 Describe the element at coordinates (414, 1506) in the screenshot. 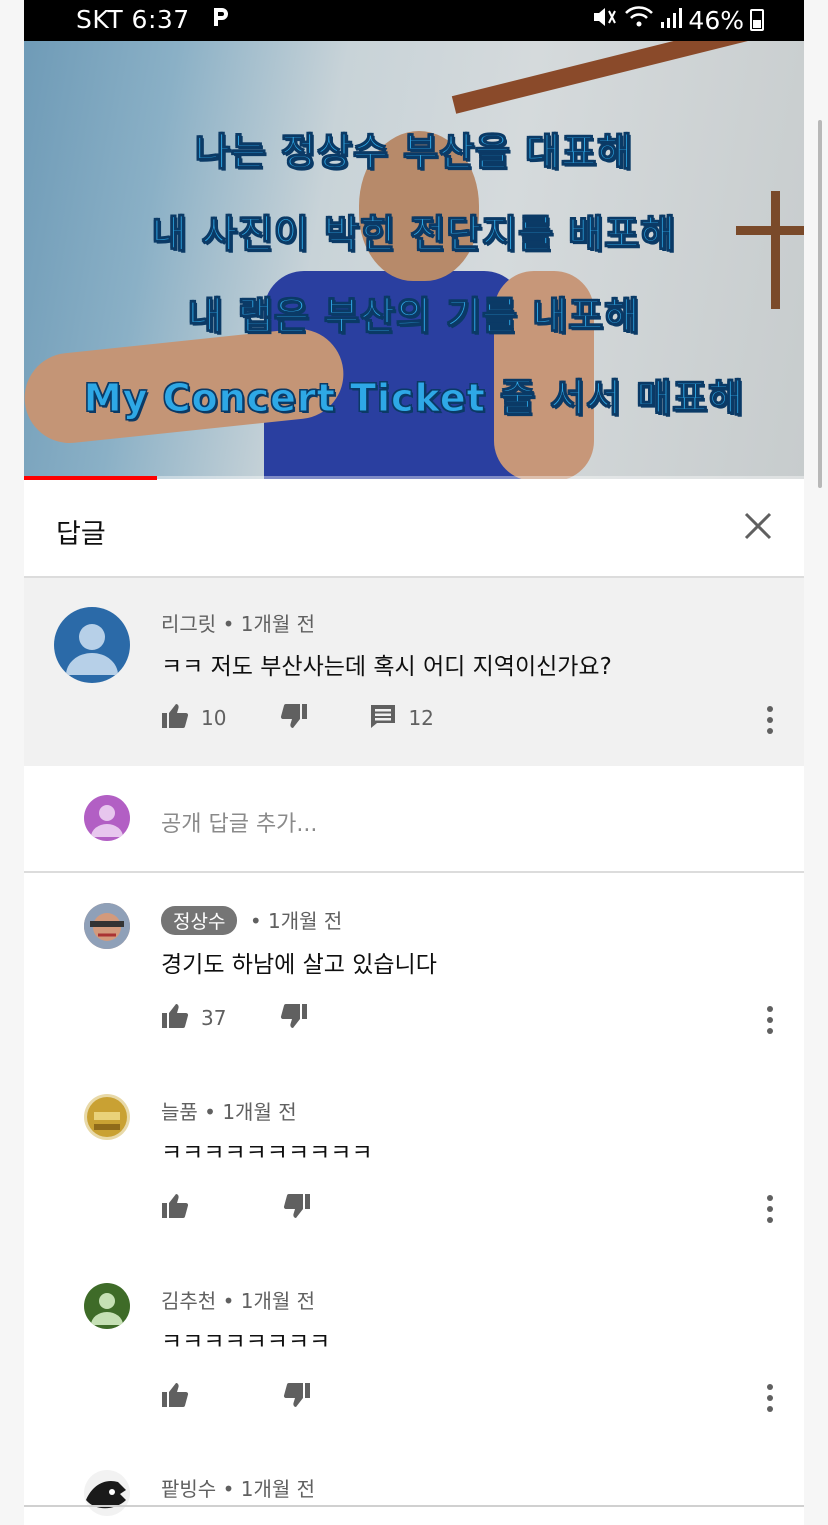

I see `bottom-divider` at that location.